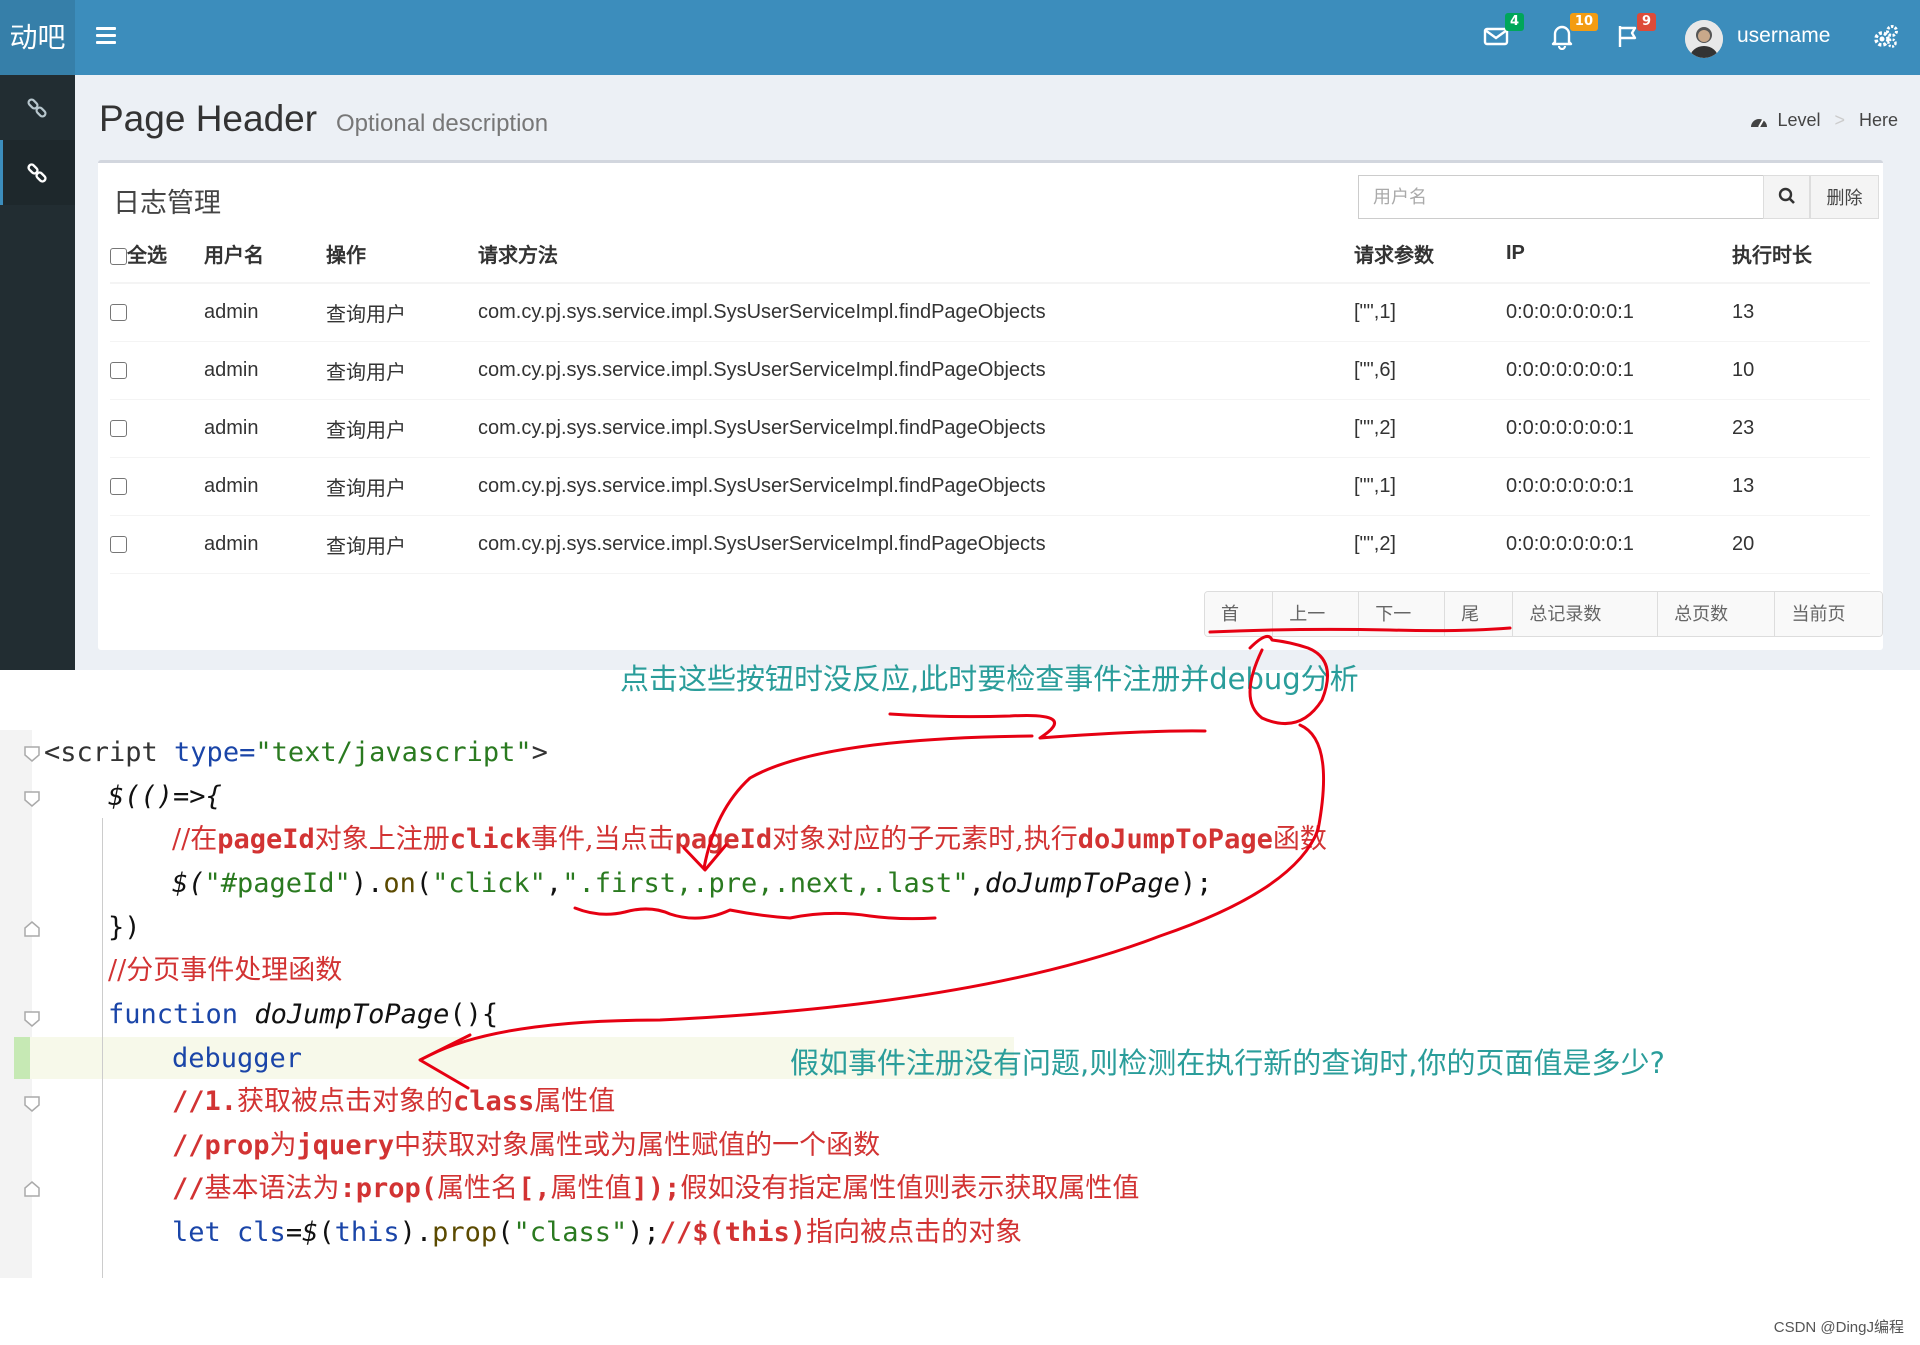 The height and width of the screenshot is (1345, 1920). What do you see at coordinates (22, 1058) in the screenshot?
I see `gutter-change-marker` at bounding box center [22, 1058].